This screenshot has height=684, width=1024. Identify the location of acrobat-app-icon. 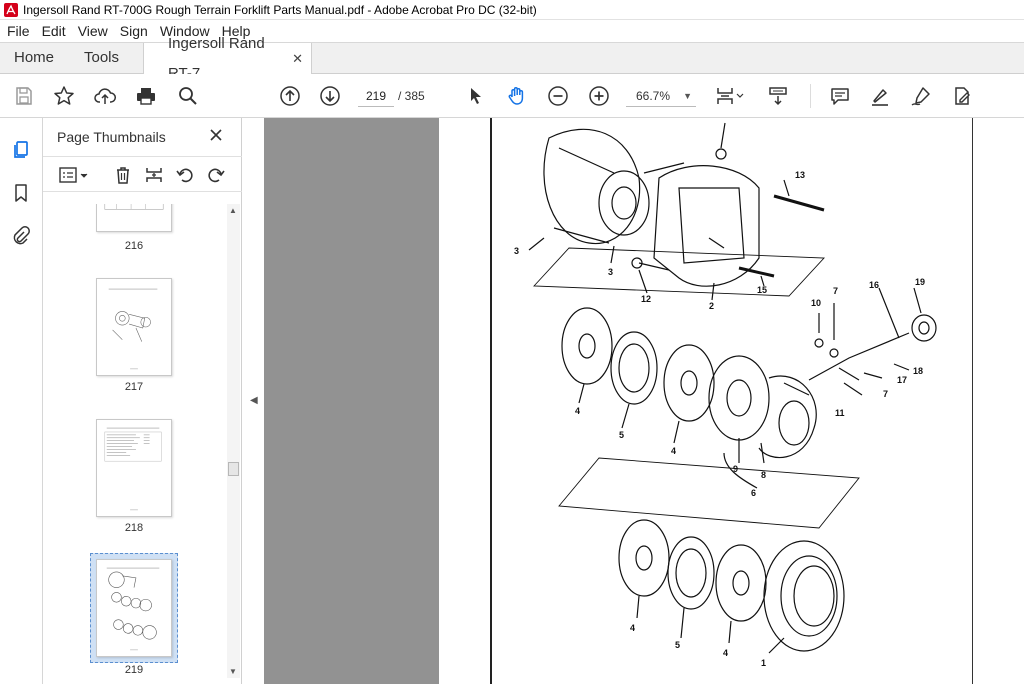
(11, 9).